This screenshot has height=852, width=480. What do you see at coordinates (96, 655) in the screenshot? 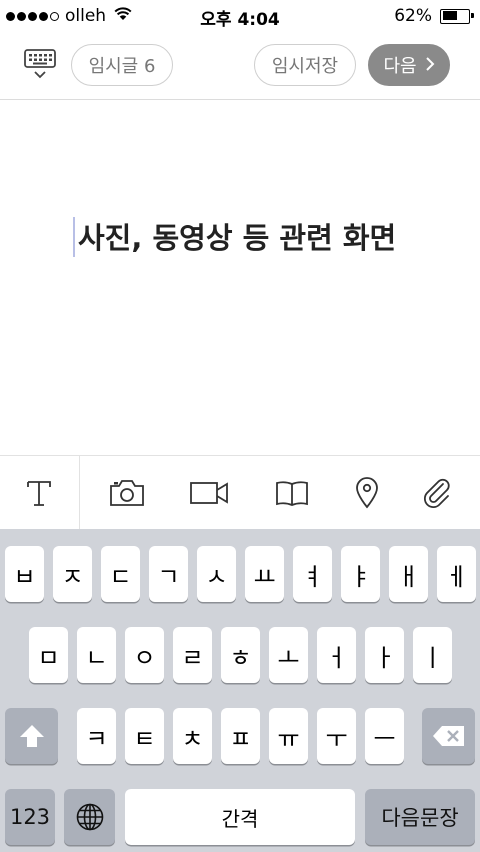
I see `key-nieun: ㄴ` at bounding box center [96, 655].